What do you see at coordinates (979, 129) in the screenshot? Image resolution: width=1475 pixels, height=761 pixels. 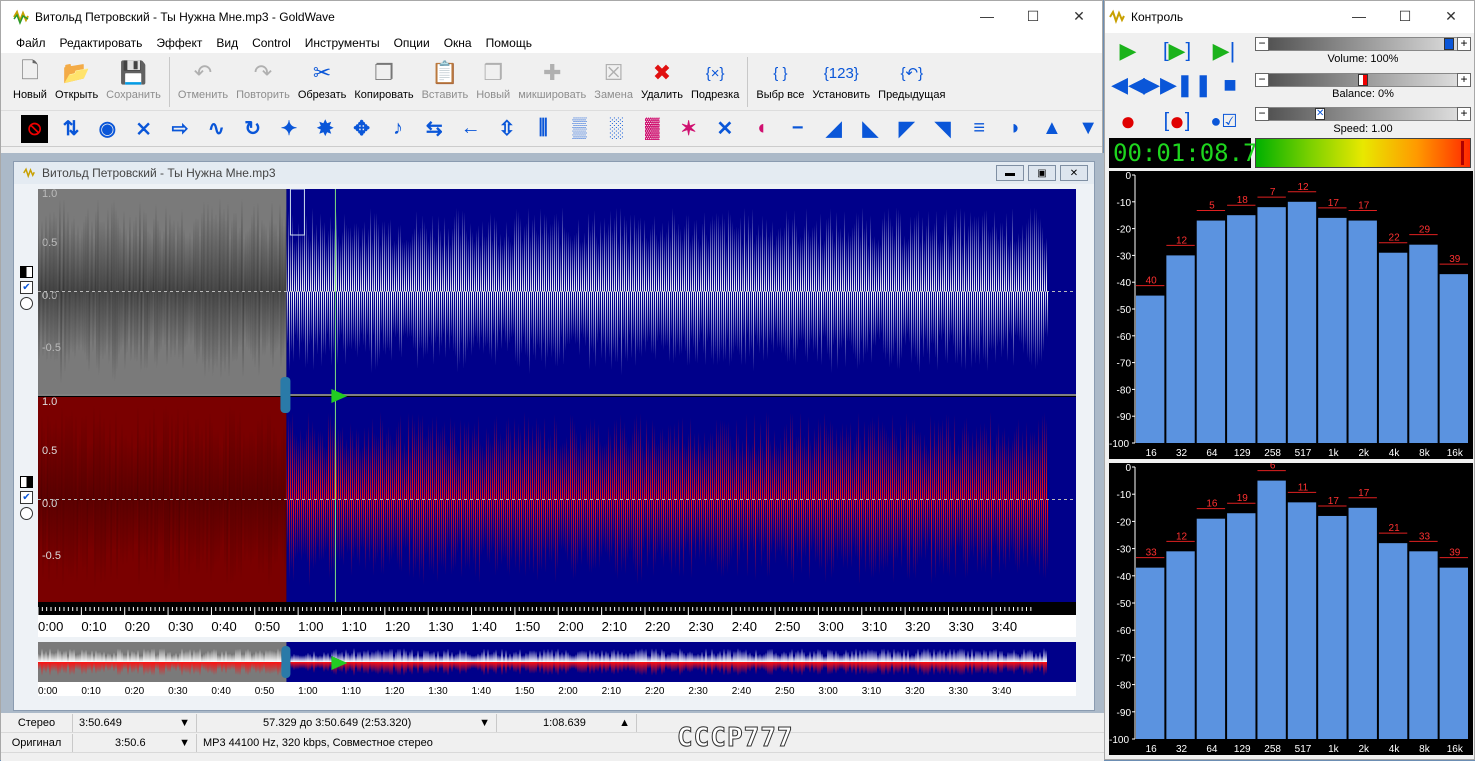 I see `match-volume-icon: ≡` at bounding box center [979, 129].